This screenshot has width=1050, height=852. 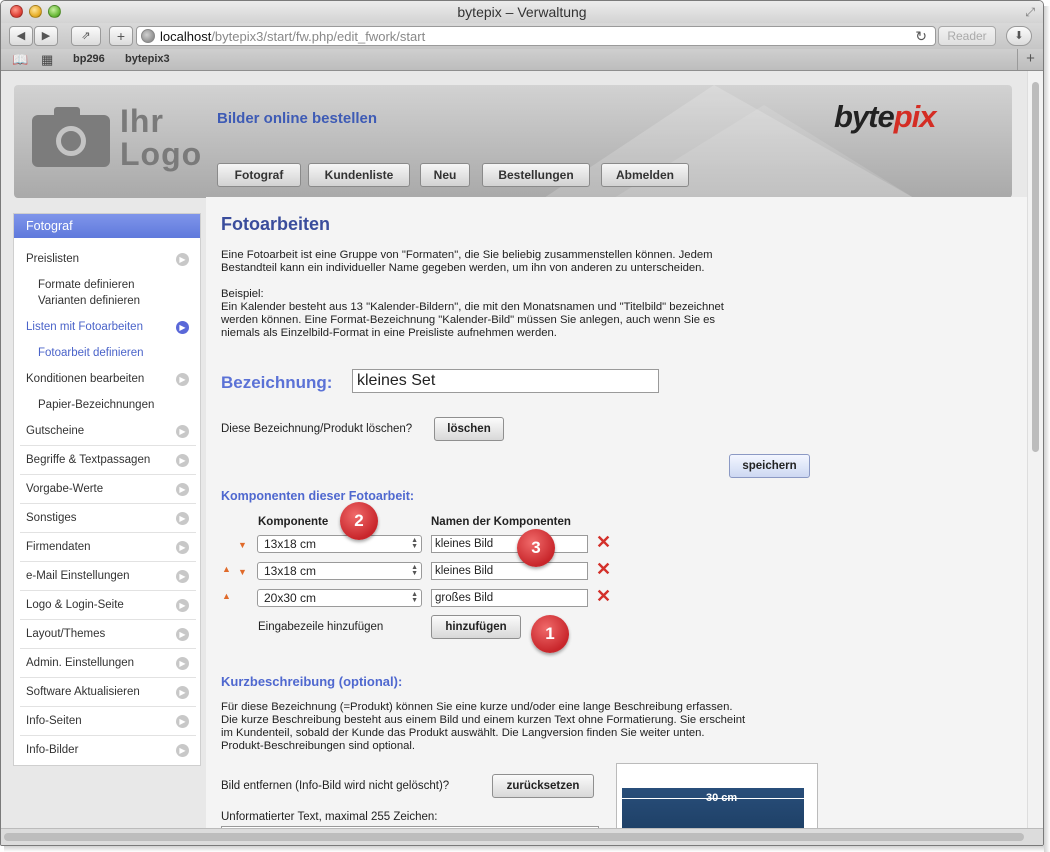 I want to click on sidebar-item-info-seiten: Info-Seiten, so click(x=54, y=721).